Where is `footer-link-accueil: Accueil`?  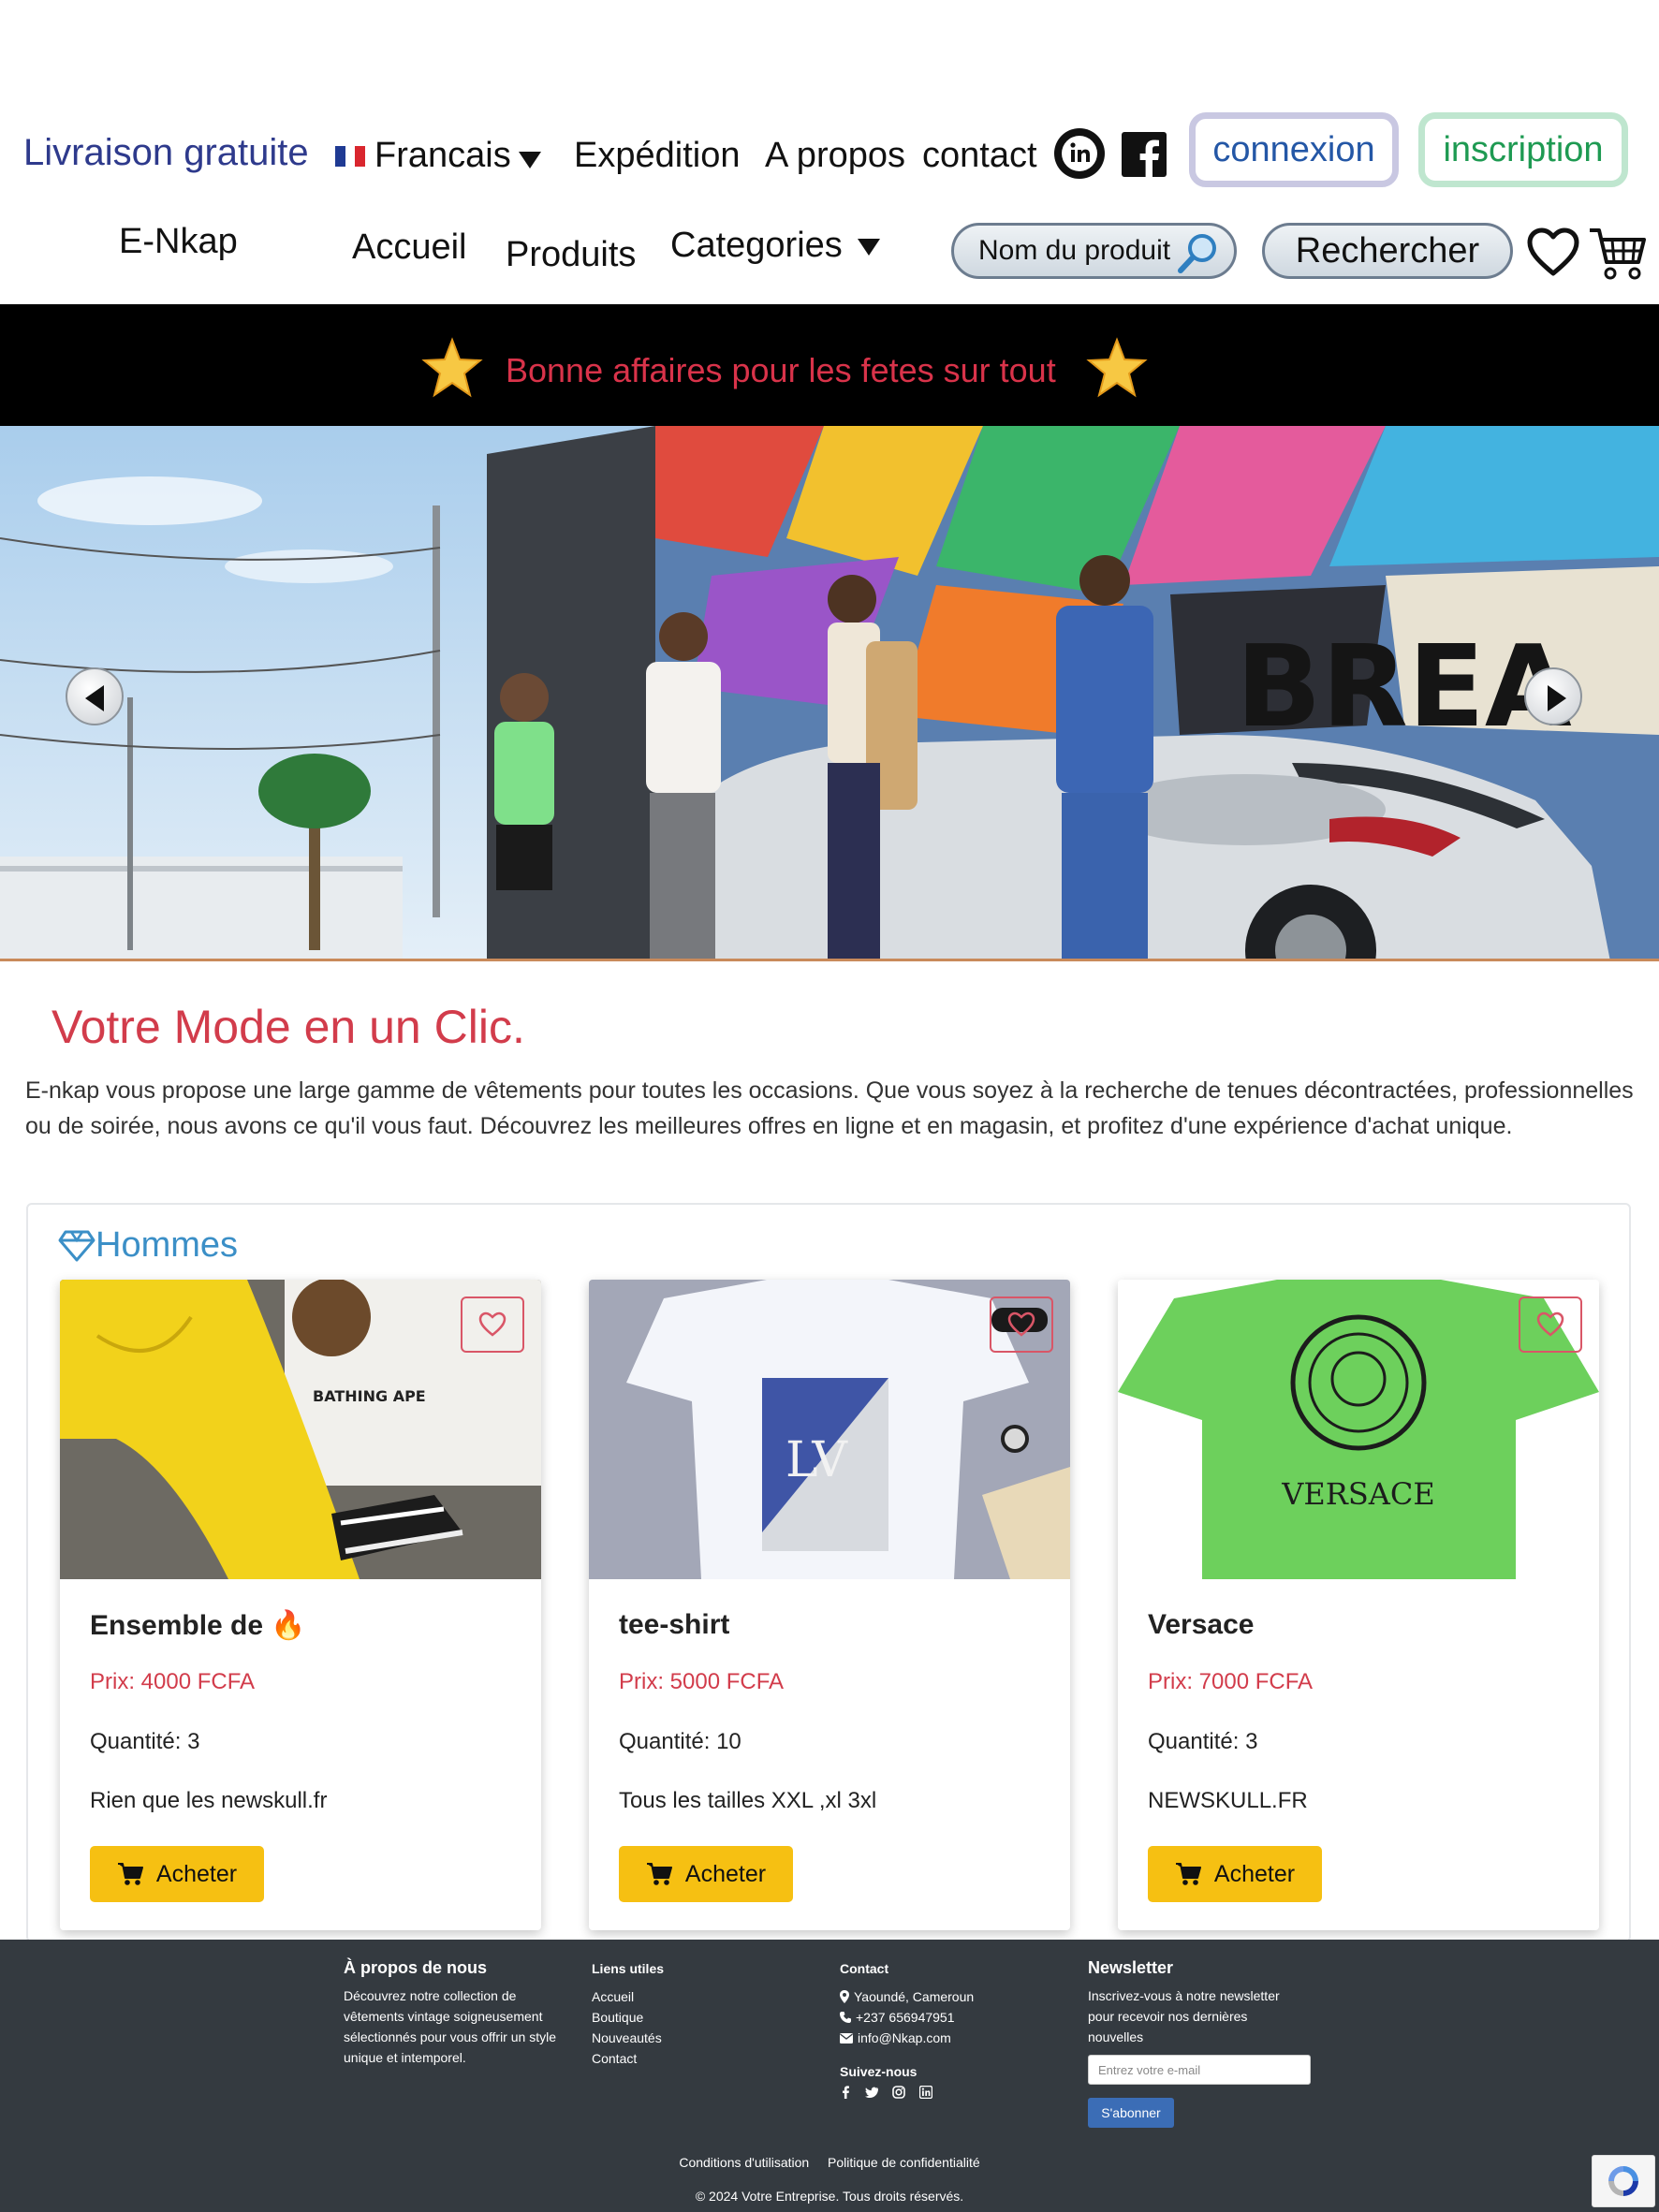
footer-link-accueil: Accueil is located at coordinates (704, 1996).